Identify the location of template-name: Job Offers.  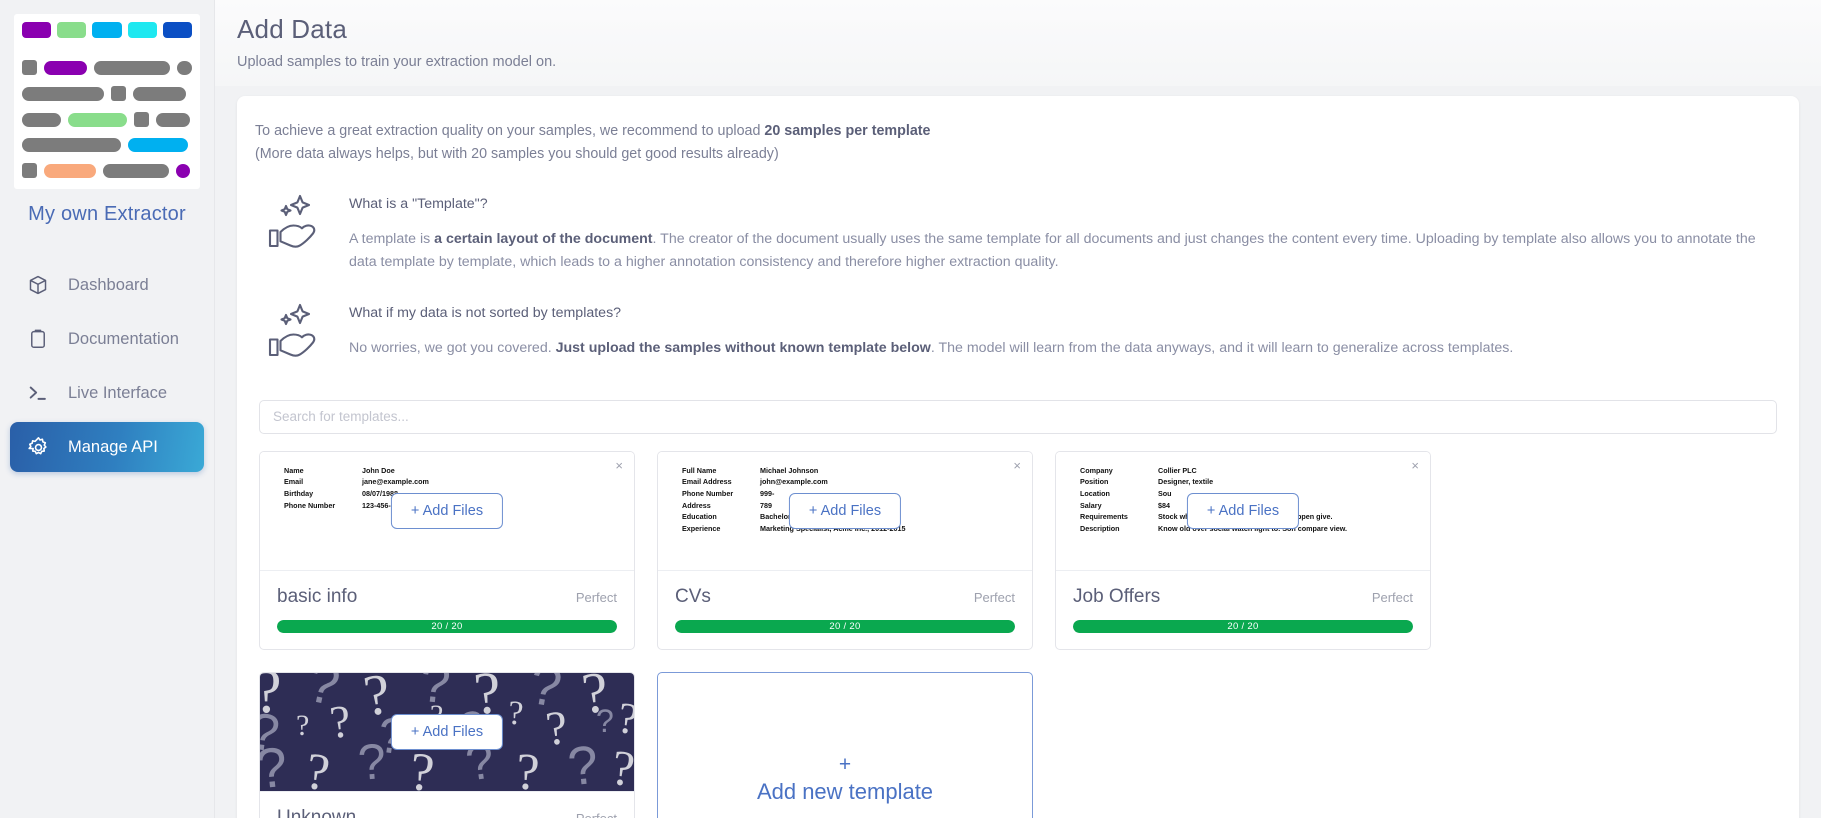
(1117, 596).